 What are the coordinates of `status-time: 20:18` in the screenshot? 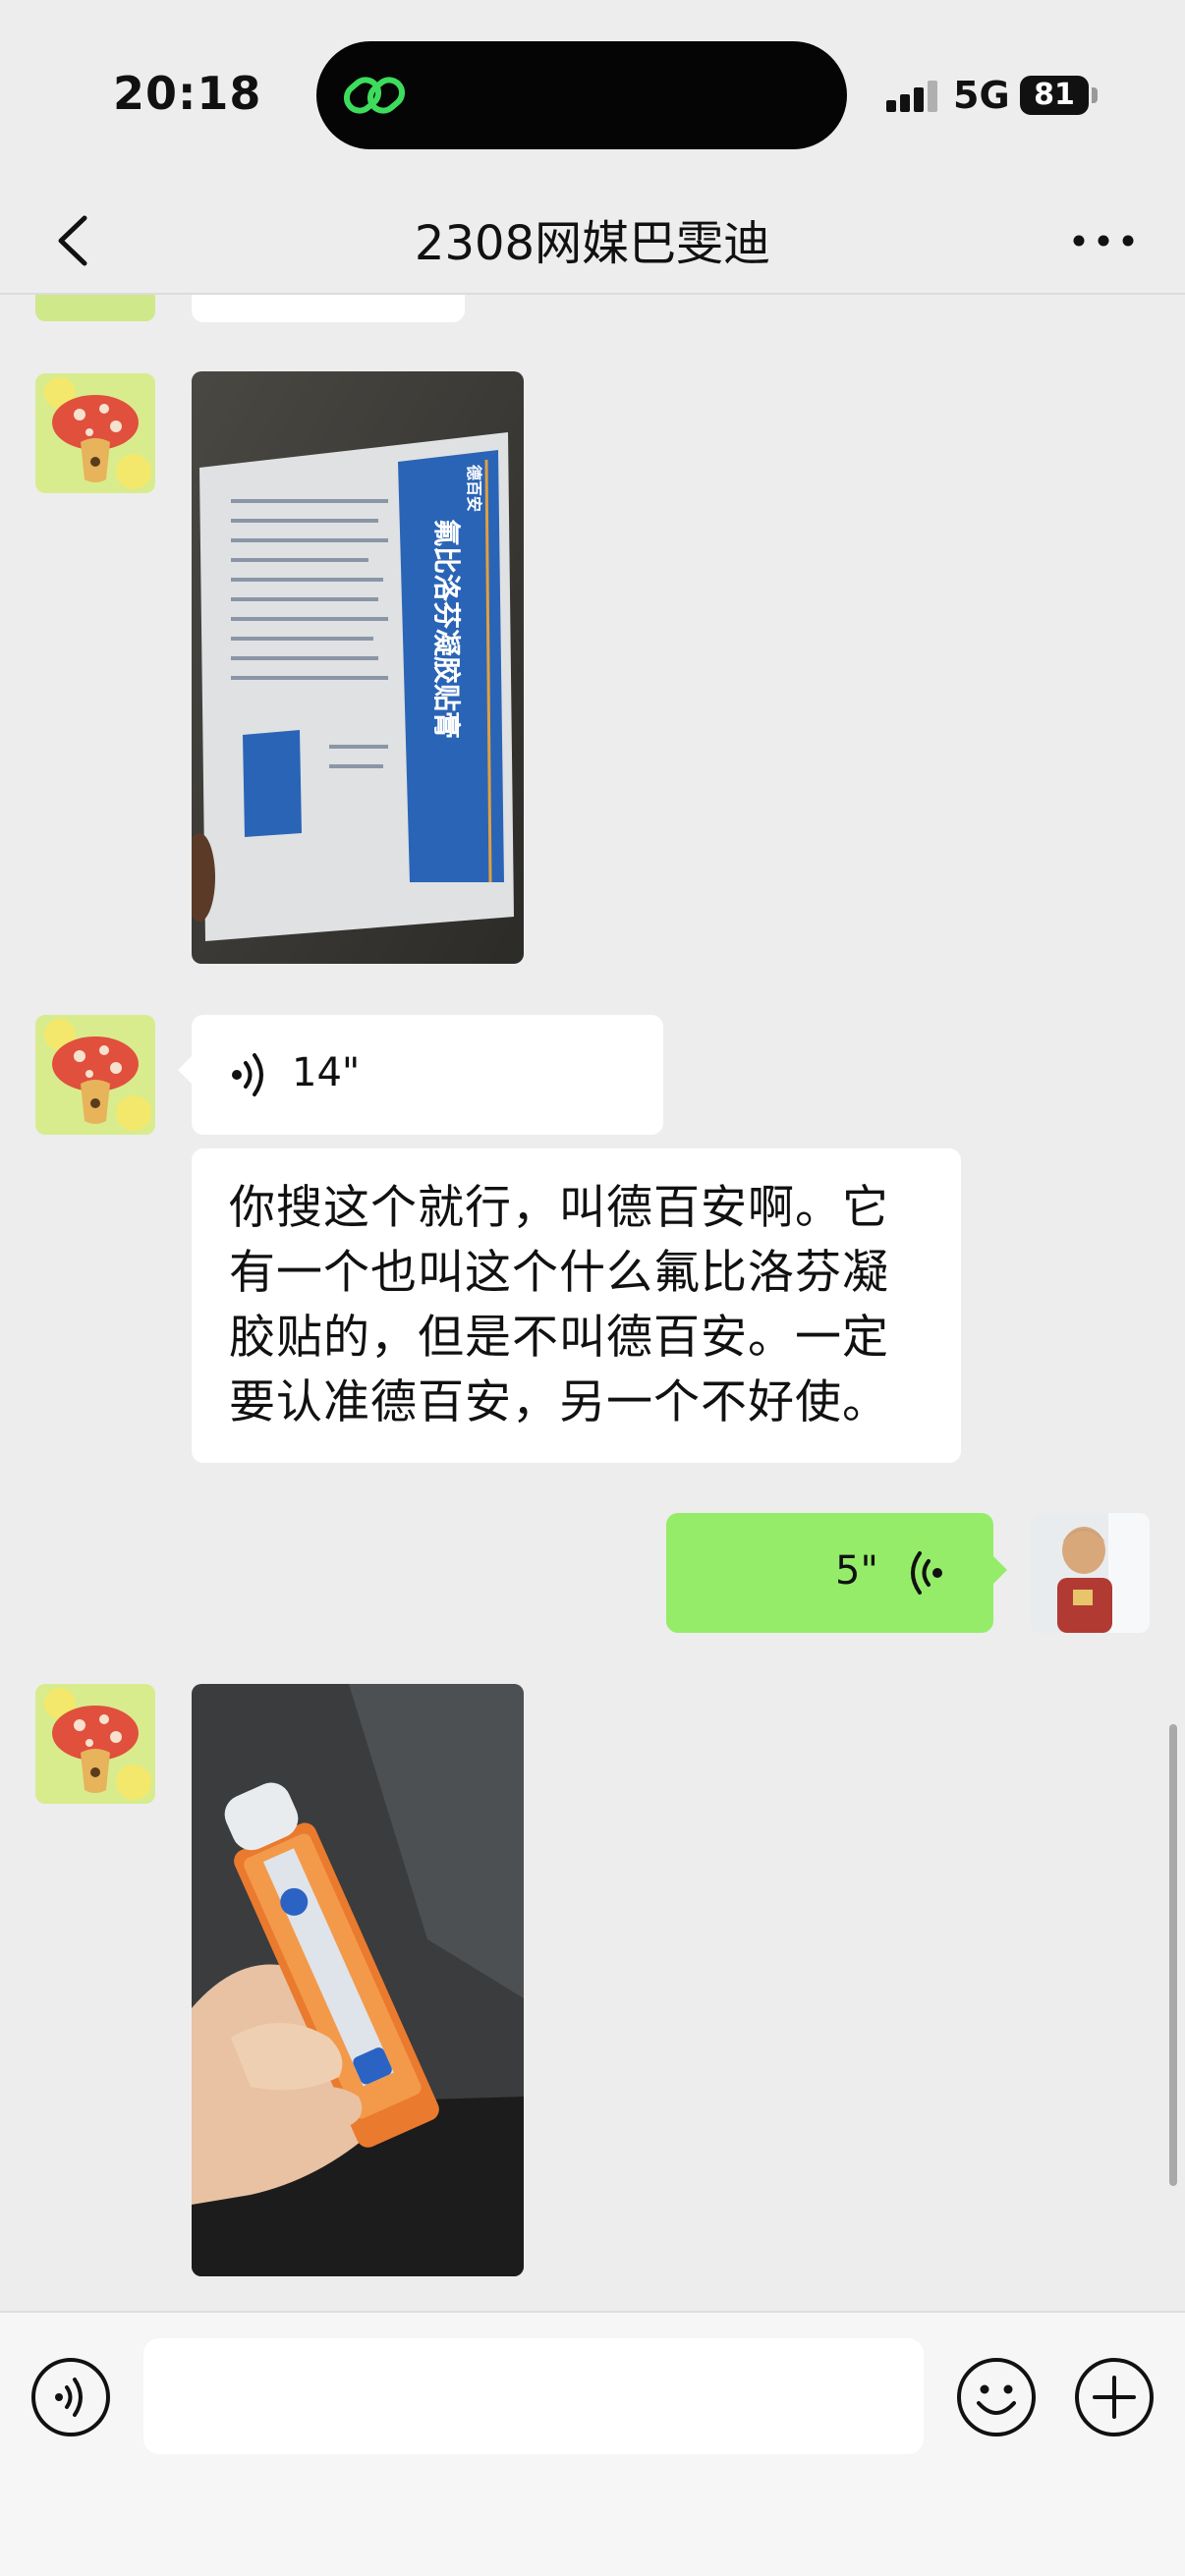 It's located at (187, 93).